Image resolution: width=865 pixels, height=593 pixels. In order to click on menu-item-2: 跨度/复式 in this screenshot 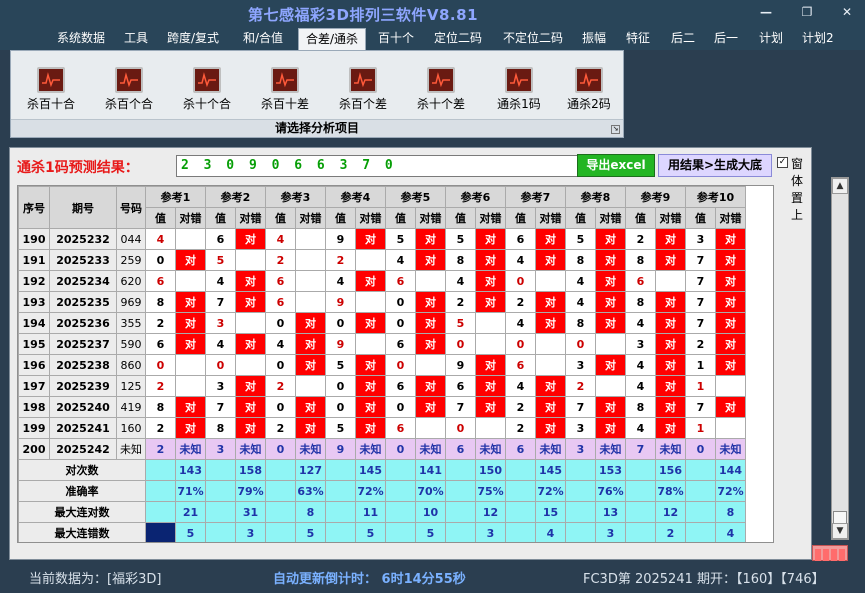, I will do `click(193, 39)`.